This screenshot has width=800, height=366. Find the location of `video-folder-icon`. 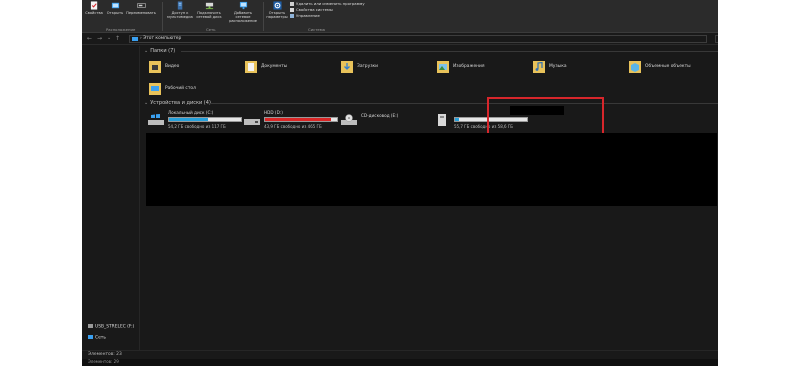

video-folder-icon is located at coordinates (155, 67).